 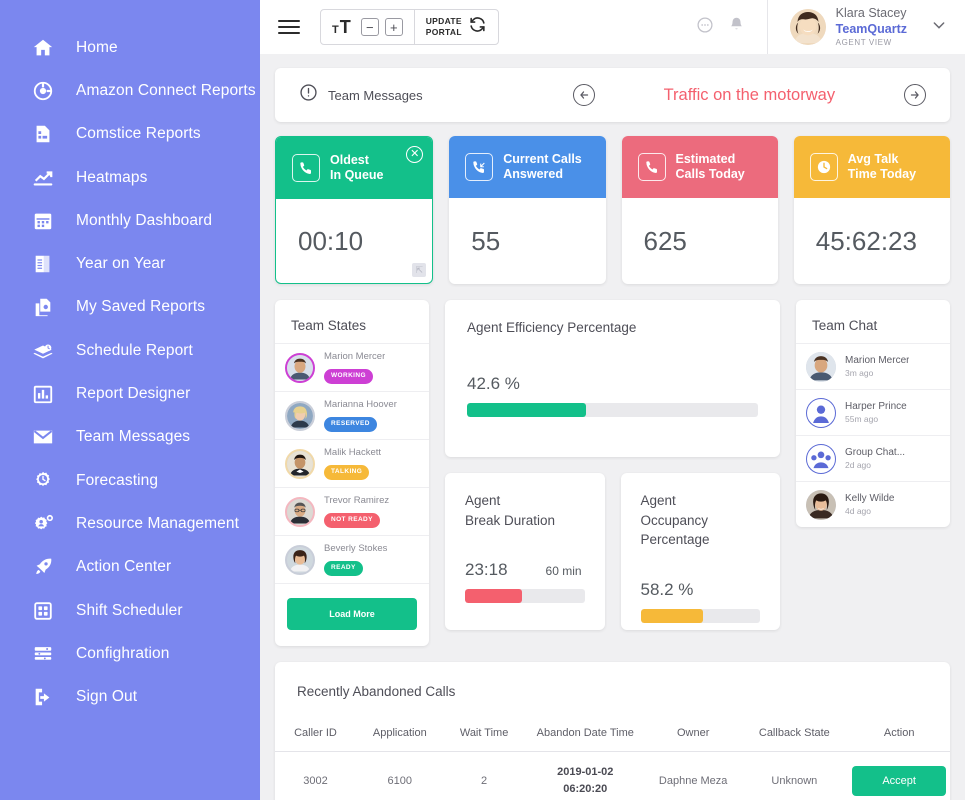 I want to click on agent-occupancy-panel: Agent Occupancy Percentage 58.2 %, so click(x=700, y=551).